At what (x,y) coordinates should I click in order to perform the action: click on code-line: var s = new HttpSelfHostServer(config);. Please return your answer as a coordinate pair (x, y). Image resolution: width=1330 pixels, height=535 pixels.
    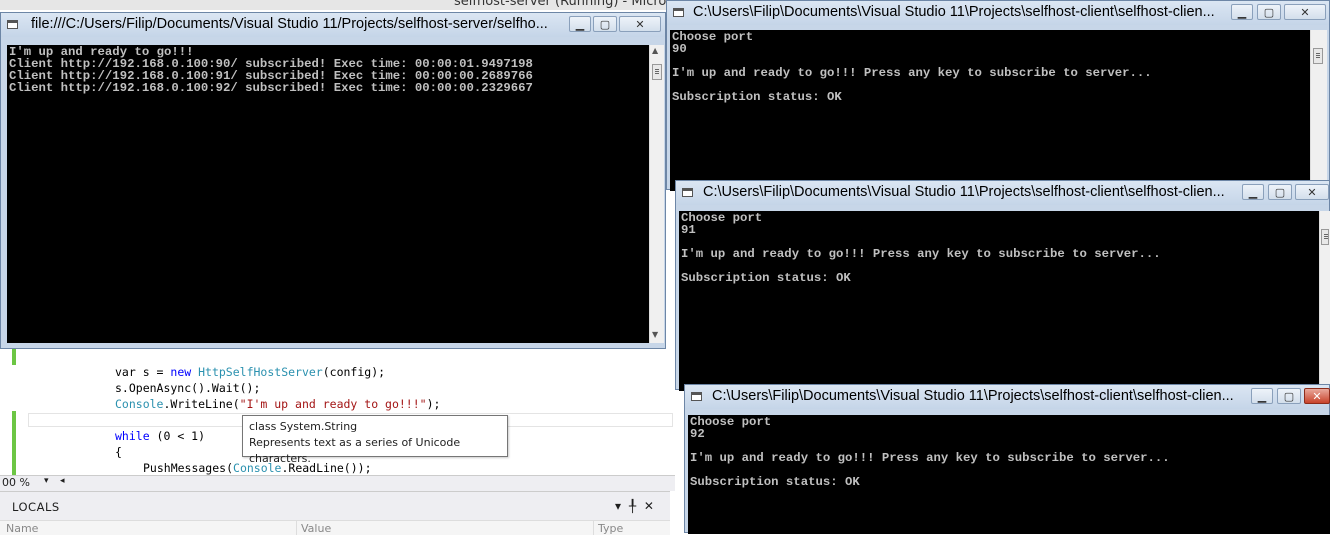
    Looking at the image, I should click on (250, 372).